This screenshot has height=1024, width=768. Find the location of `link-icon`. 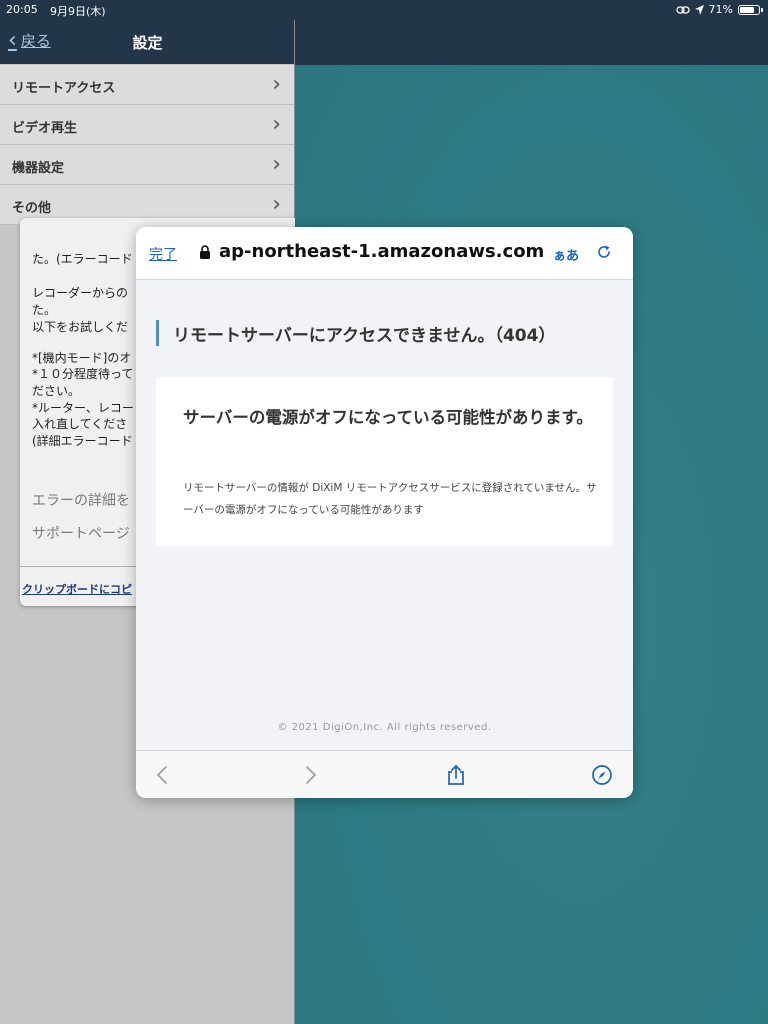

link-icon is located at coordinates (682, 9).